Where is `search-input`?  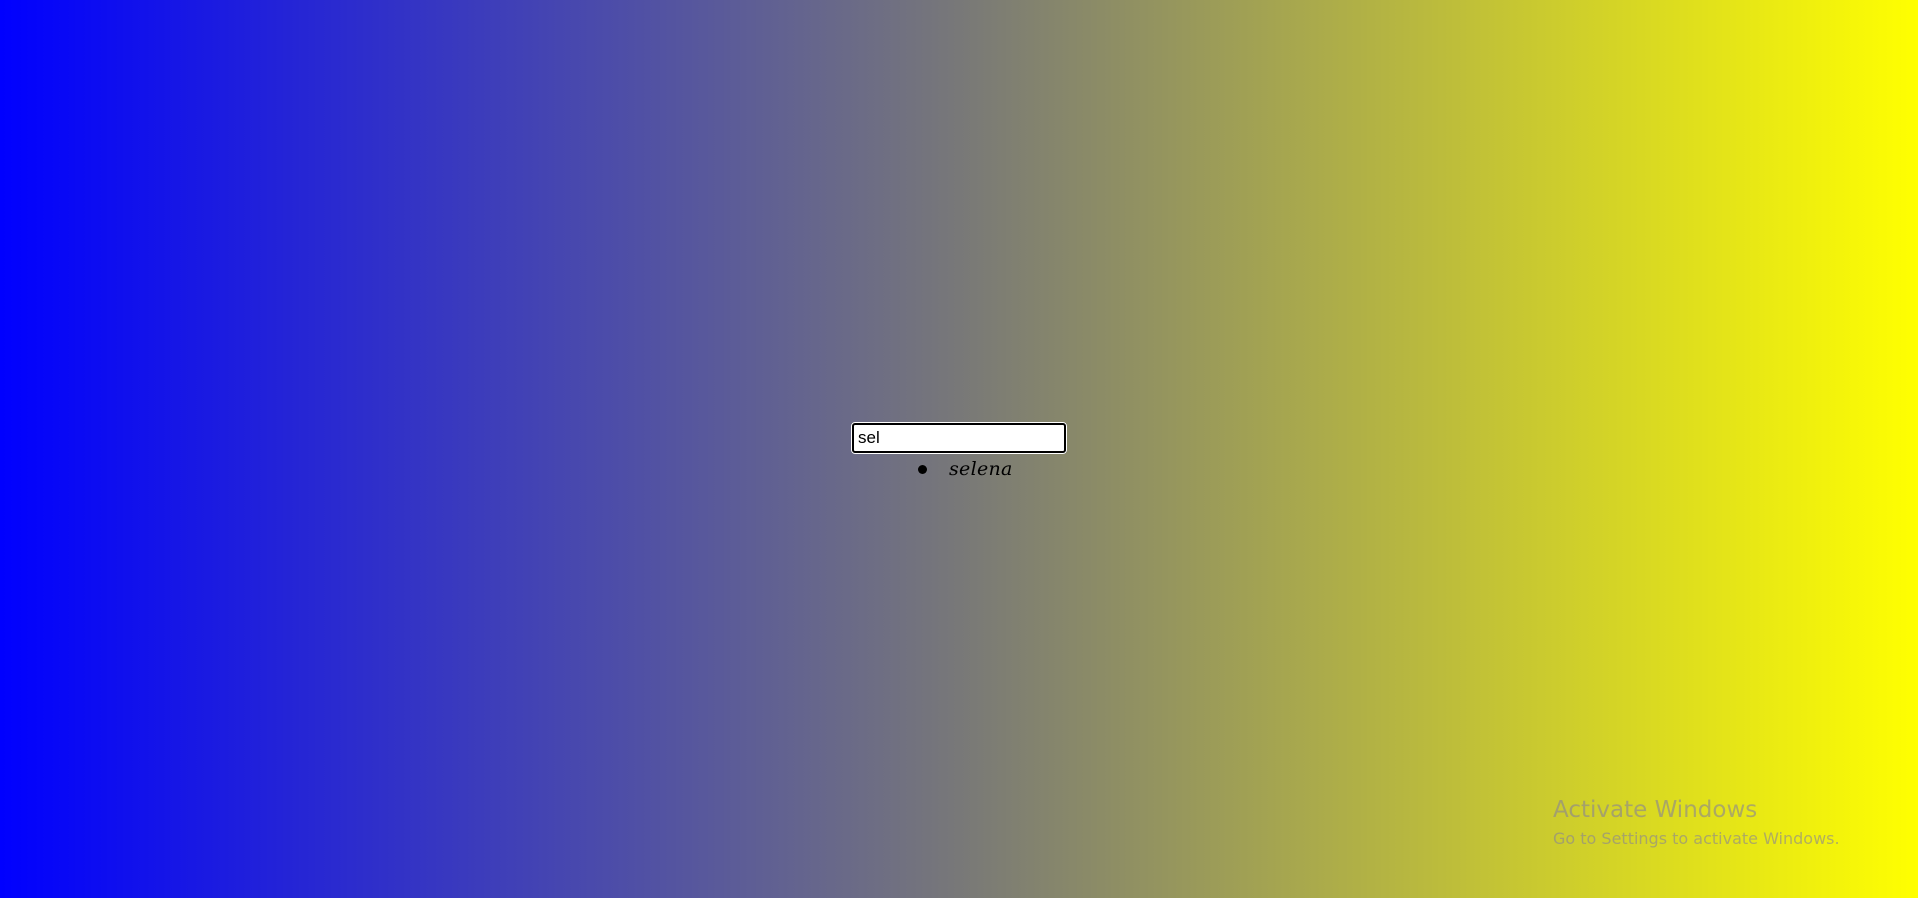 search-input is located at coordinates (959, 438).